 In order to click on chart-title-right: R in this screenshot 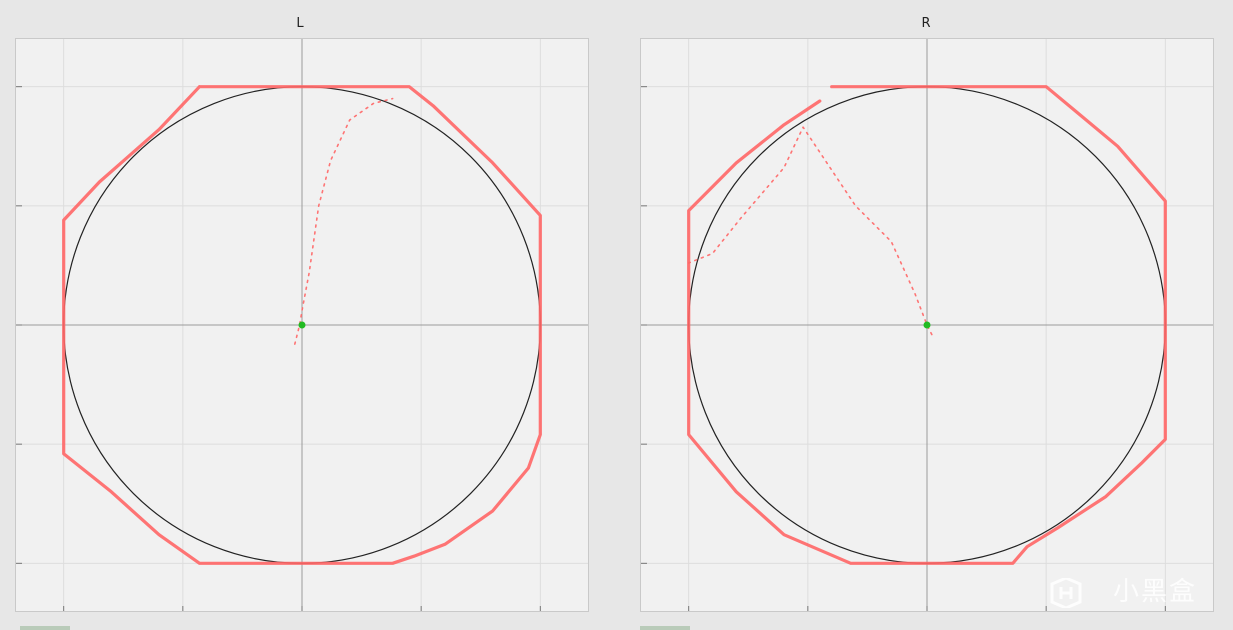, I will do `click(926, 23)`.